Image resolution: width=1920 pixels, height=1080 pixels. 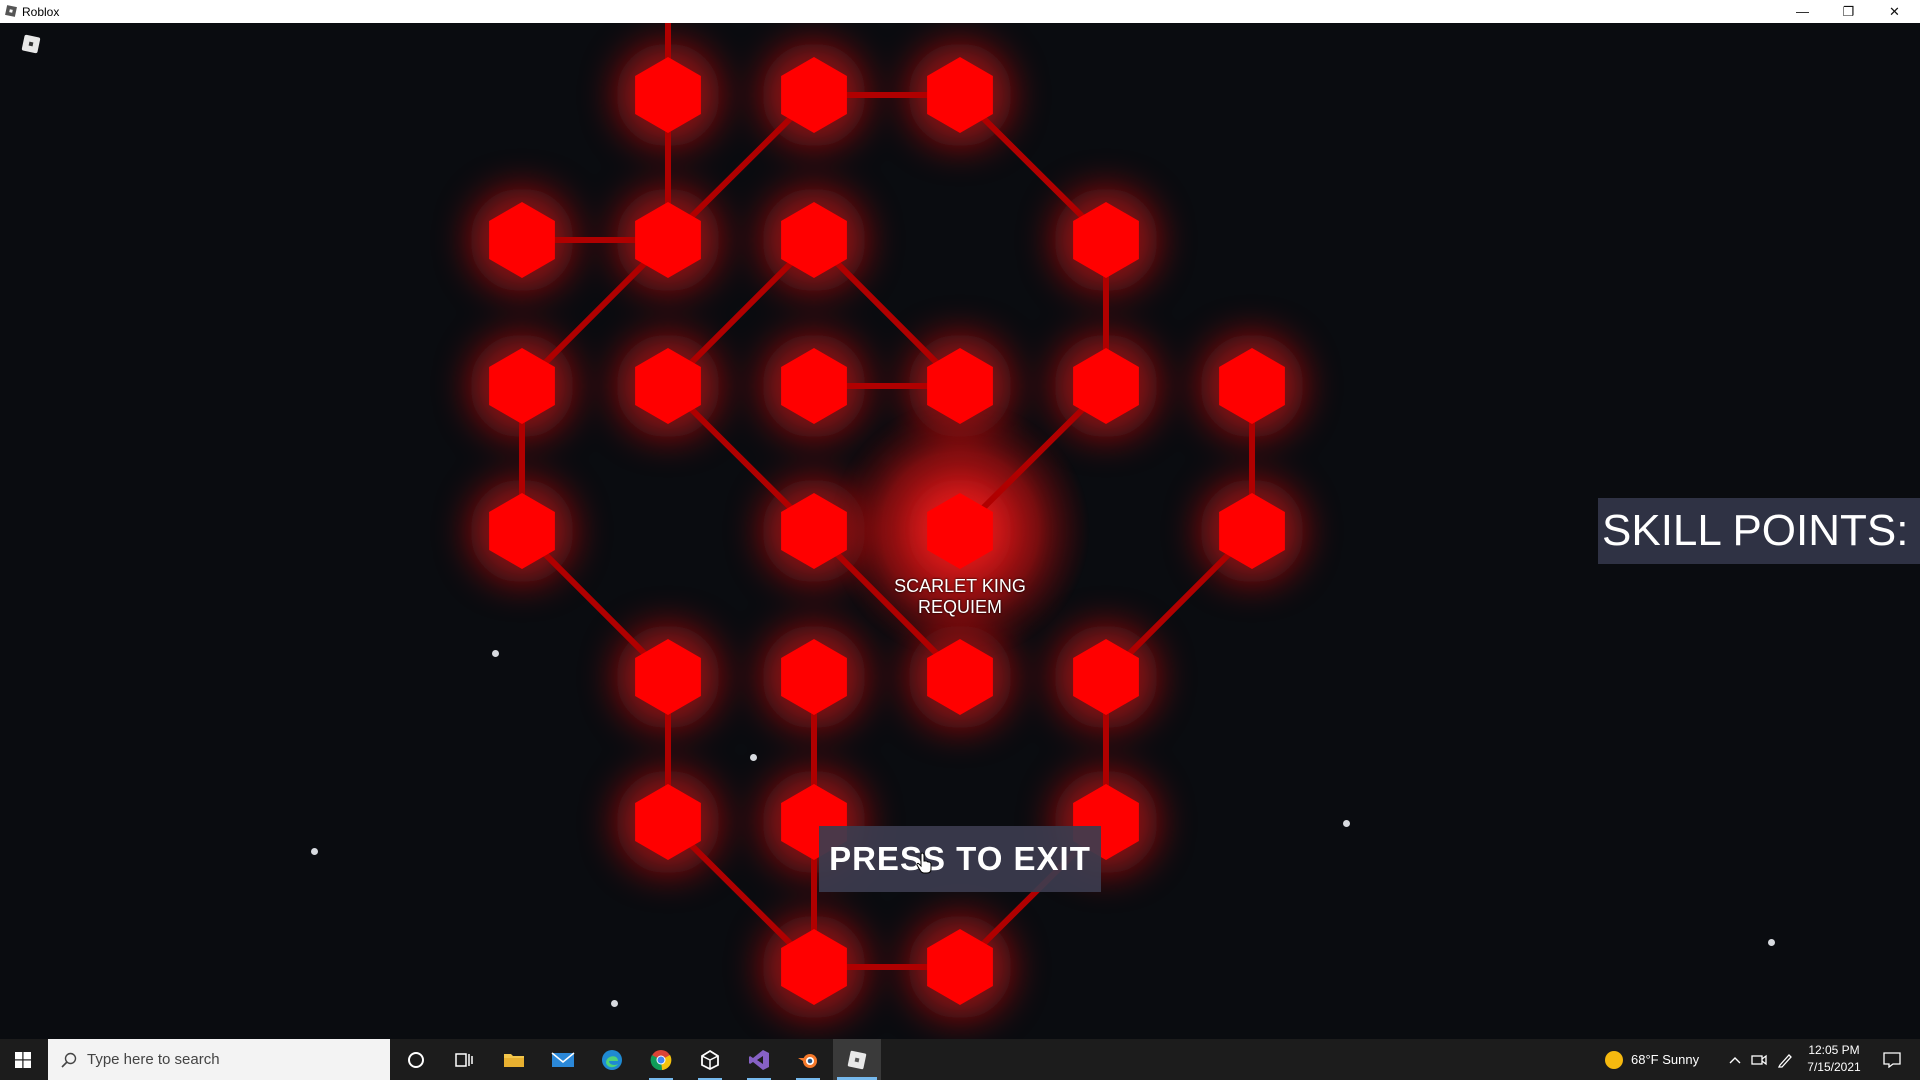 I want to click on hovered-node-label: SCARLET KING REQUIEM, so click(x=960, y=597).